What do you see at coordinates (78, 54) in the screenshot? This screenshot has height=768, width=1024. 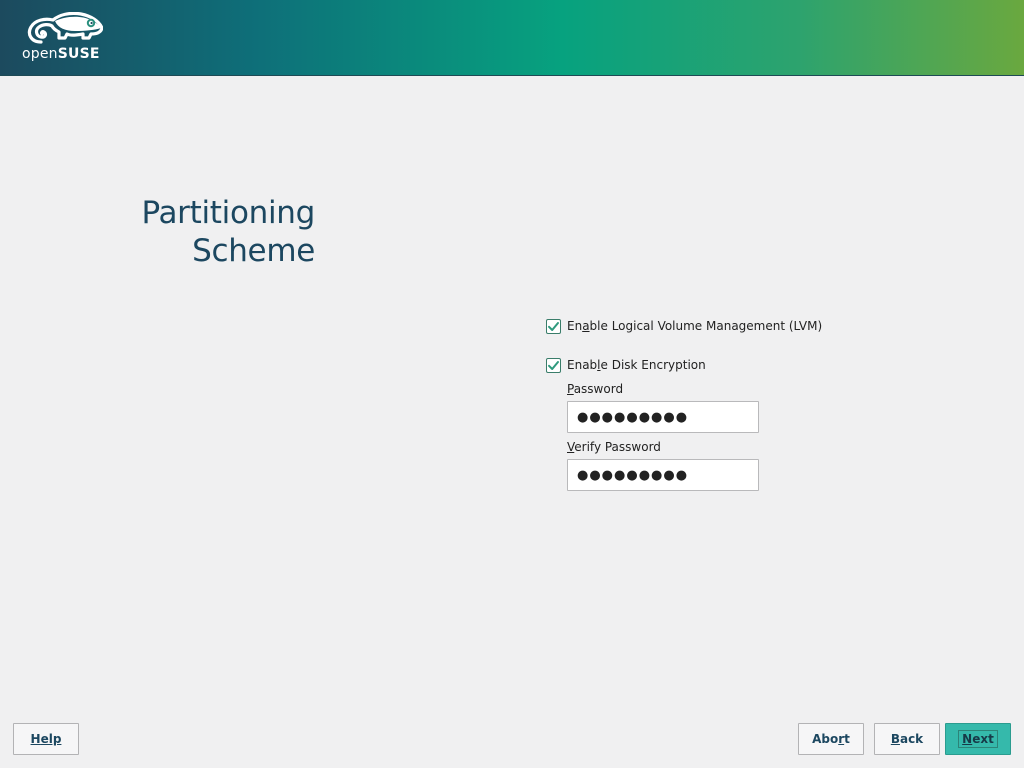 I see `logo-text-suse: SUSE` at bounding box center [78, 54].